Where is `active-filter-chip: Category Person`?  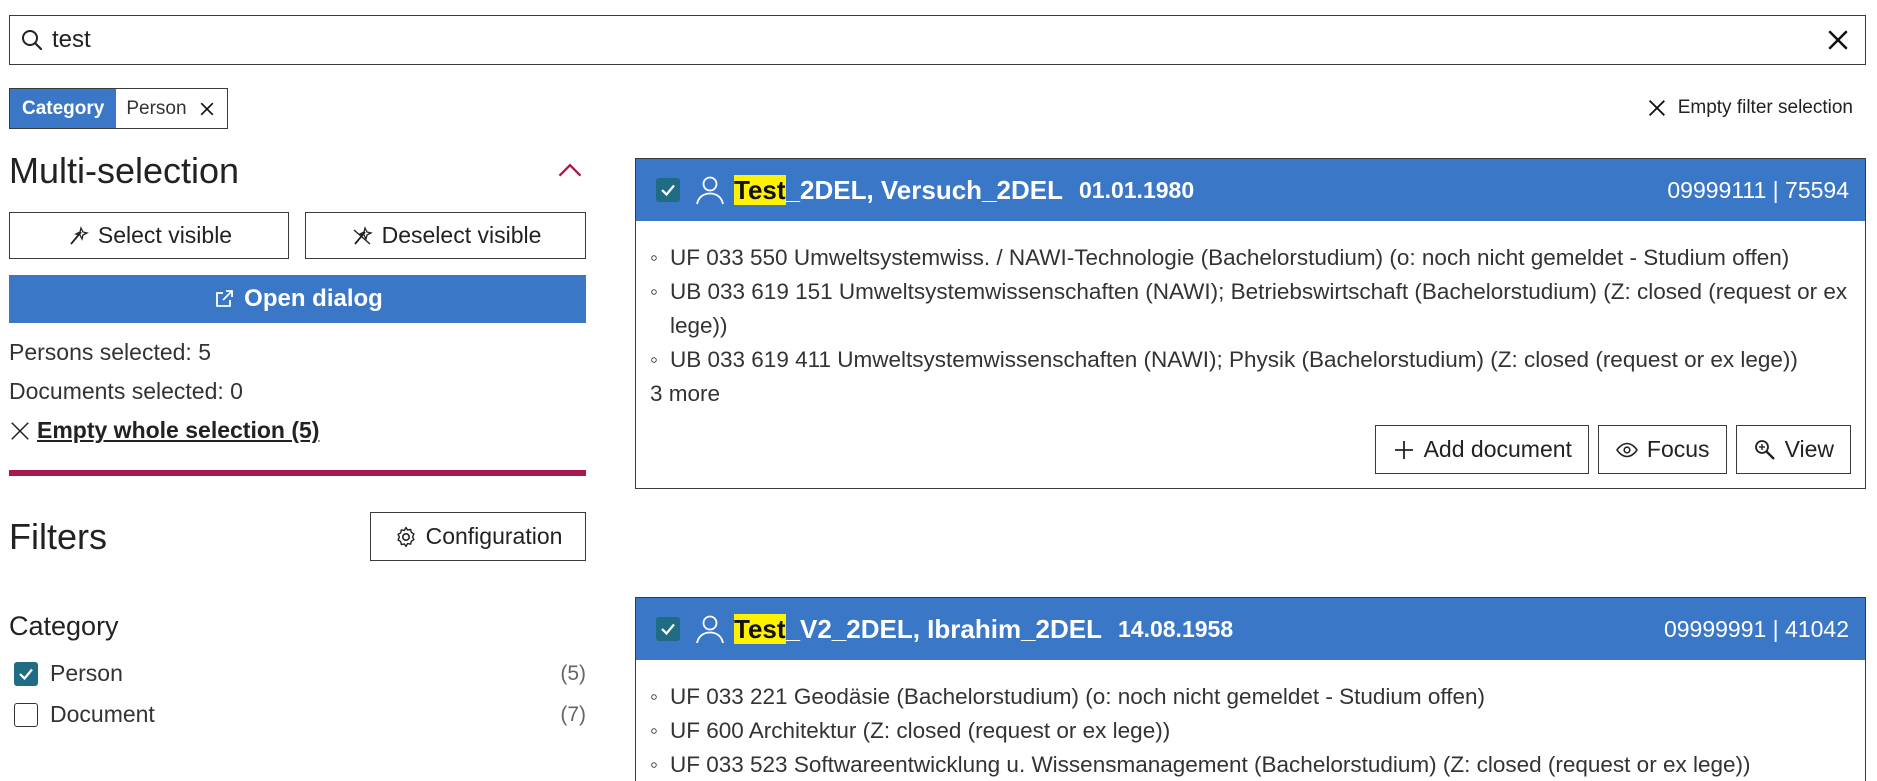
active-filter-chip: Category Person is located at coordinates (118, 108).